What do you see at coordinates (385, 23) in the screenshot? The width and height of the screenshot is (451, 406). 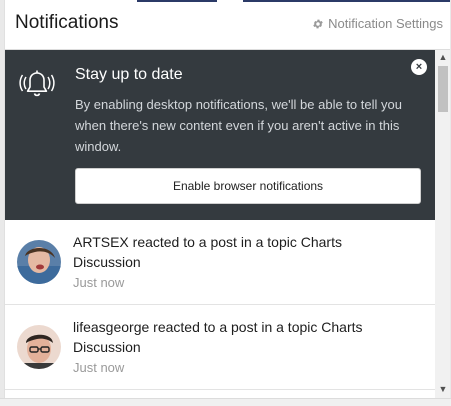 I see `notification-settings-label: Notification Settings` at bounding box center [385, 23].